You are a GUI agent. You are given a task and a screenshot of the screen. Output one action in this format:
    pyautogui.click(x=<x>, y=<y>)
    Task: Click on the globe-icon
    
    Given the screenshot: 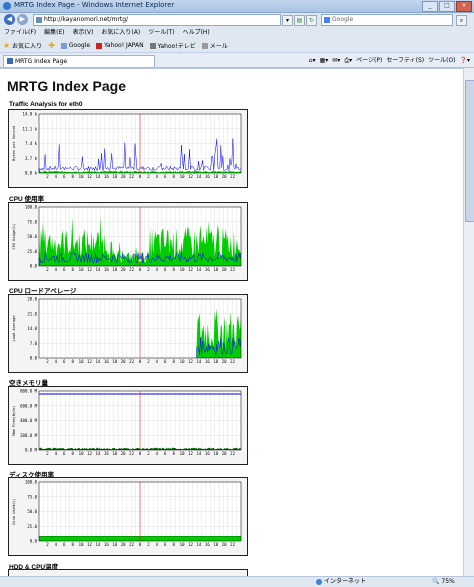 What is the action you would take?
    pyautogui.click(x=319, y=582)
    